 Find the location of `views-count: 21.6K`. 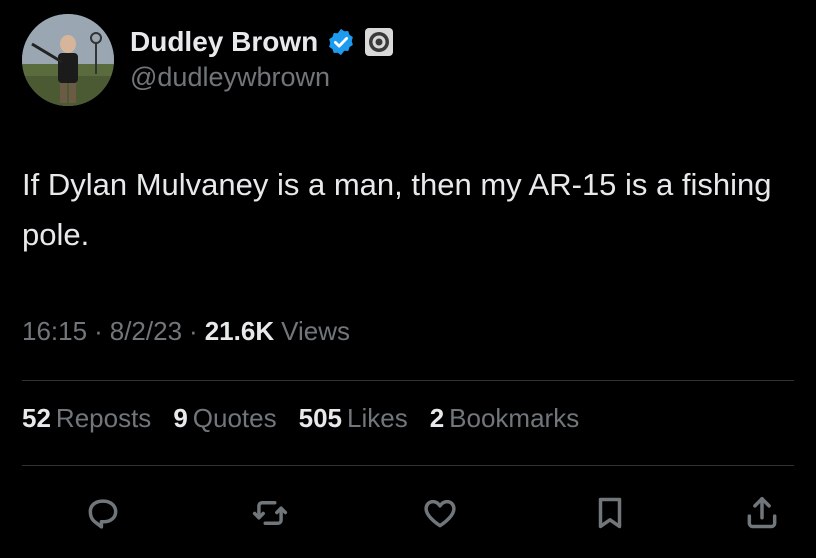

views-count: 21.6K is located at coordinates (239, 331).